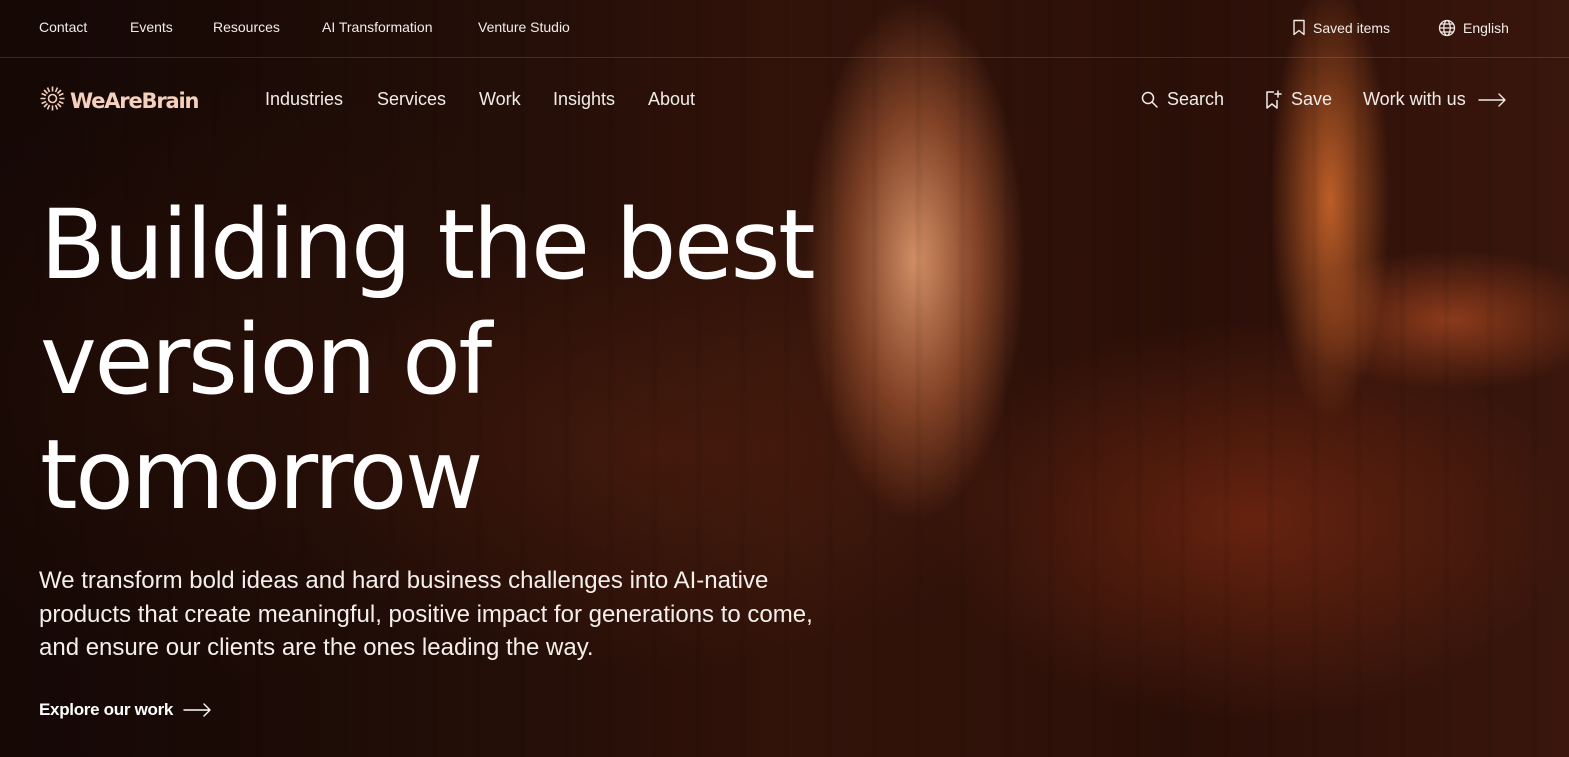  I want to click on hero-title-line: version of, so click(266, 360).